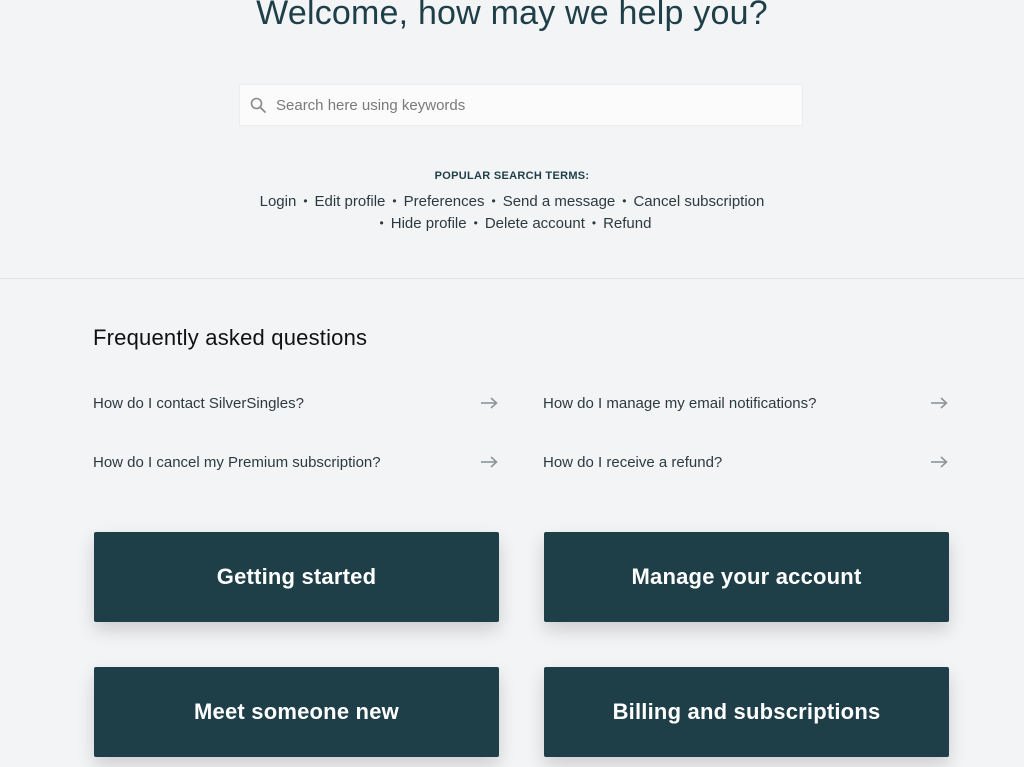  I want to click on popular-term-send-message: Send a message, so click(559, 201).